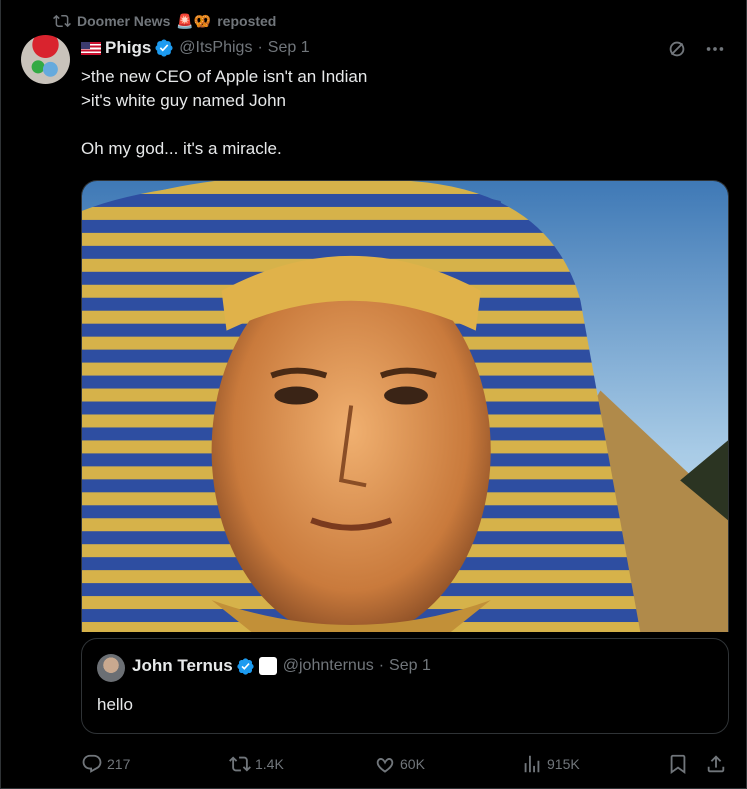  What do you see at coordinates (123, 21) in the screenshot?
I see `repost-user: Doomer News` at bounding box center [123, 21].